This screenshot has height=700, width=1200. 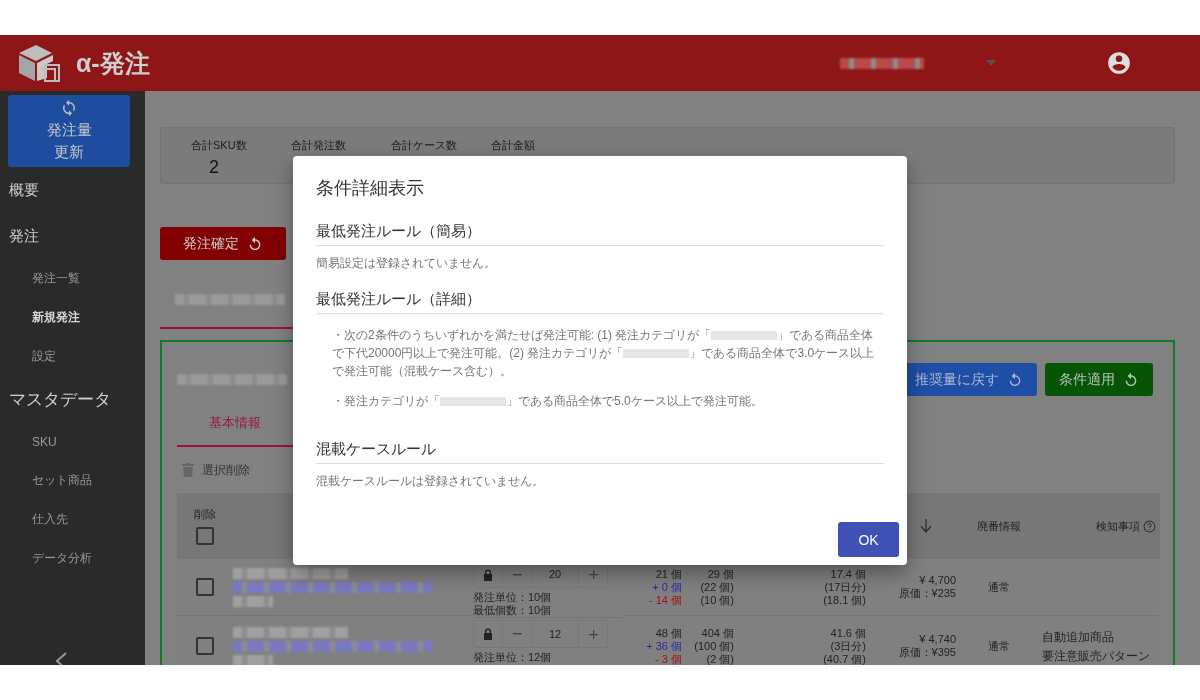 What do you see at coordinates (319, 145) in the screenshot?
I see `summary-label: 合計発注数` at bounding box center [319, 145].